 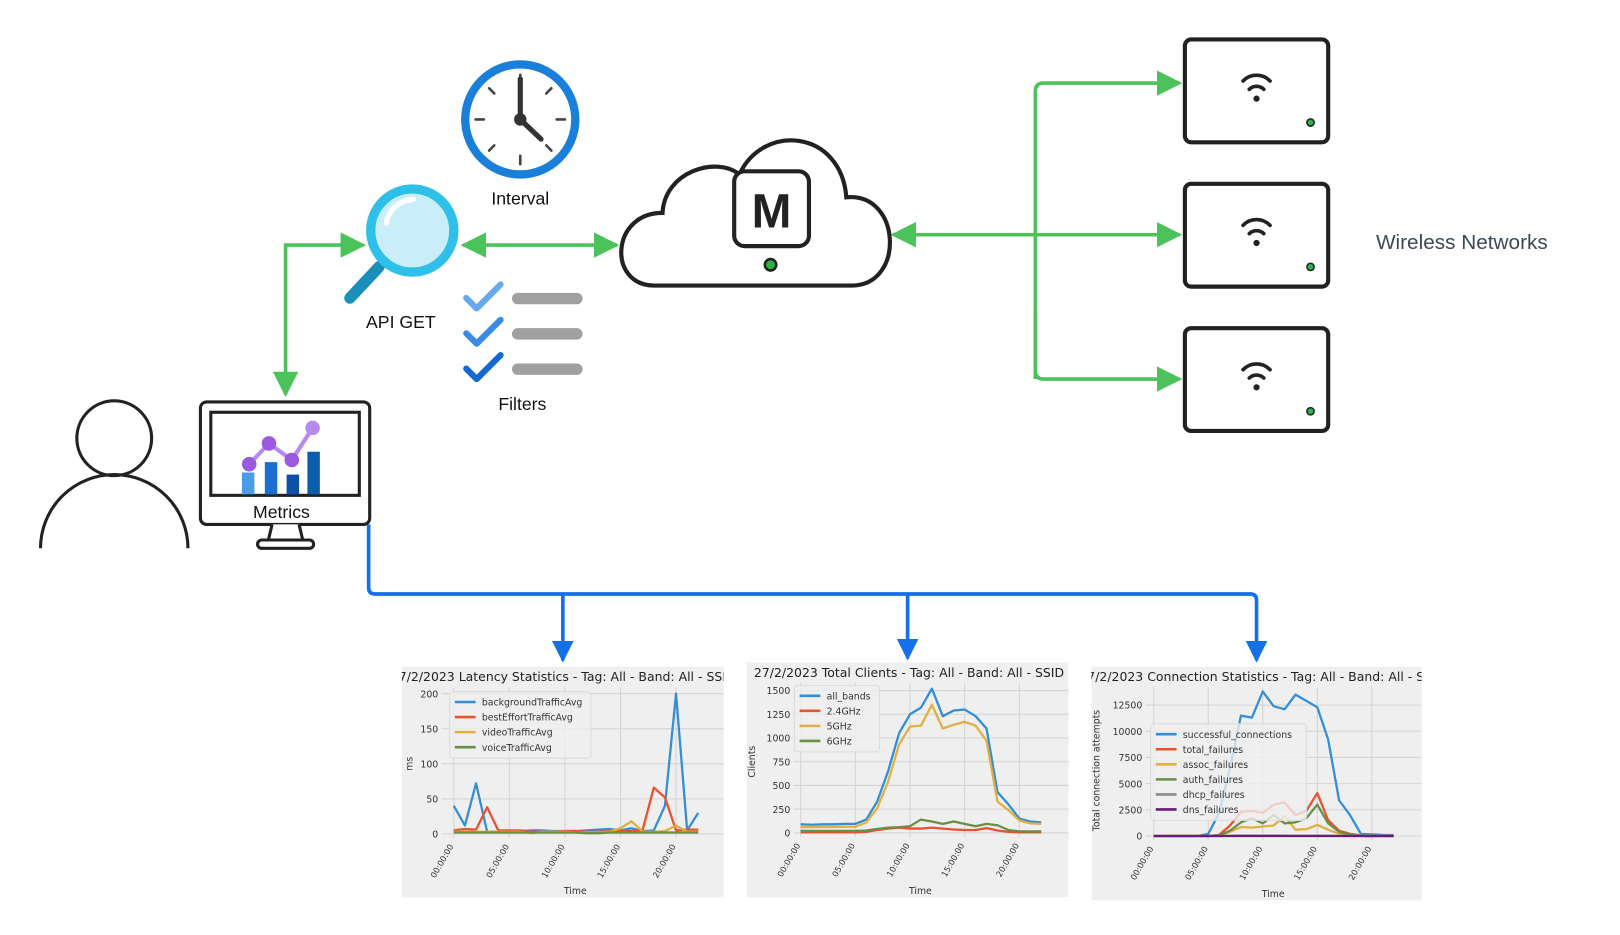 What do you see at coordinates (576, 833) in the screenshot?
I see `series-line-voicetrafficavg` at bounding box center [576, 833].